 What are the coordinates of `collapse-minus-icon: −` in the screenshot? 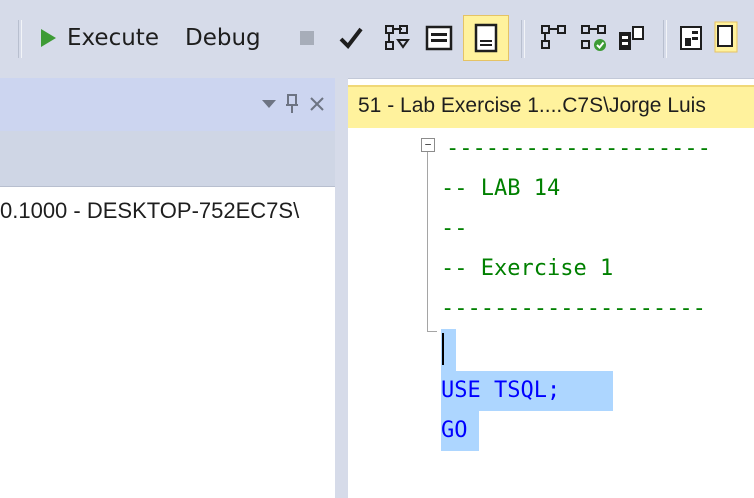 It's located at (428, 144).